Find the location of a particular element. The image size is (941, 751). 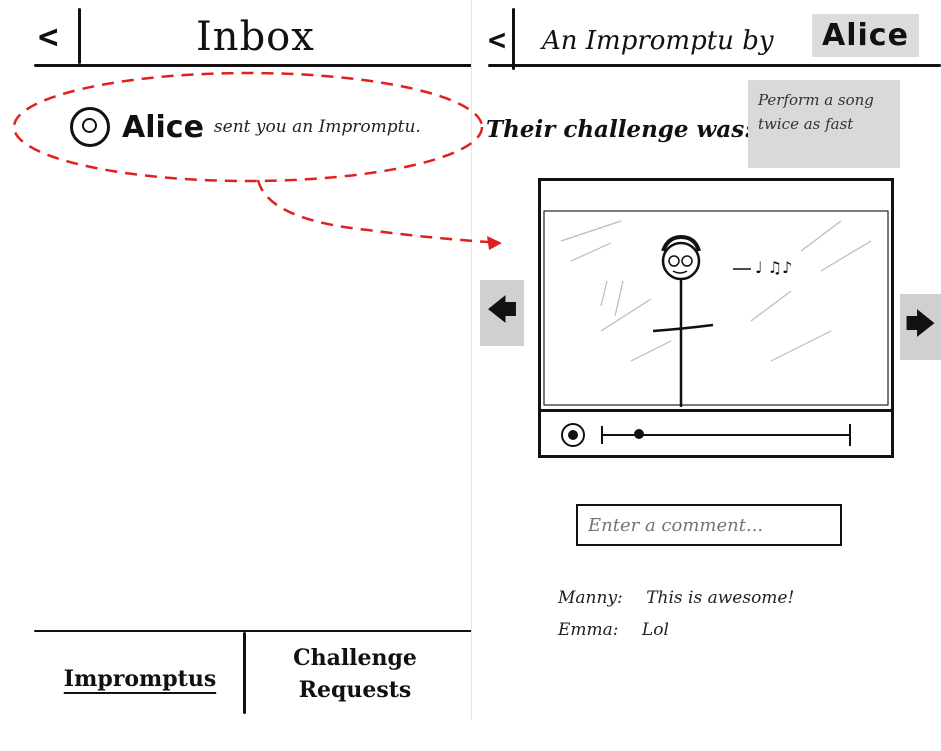

stick-figure is located at coordinates (683, 320).